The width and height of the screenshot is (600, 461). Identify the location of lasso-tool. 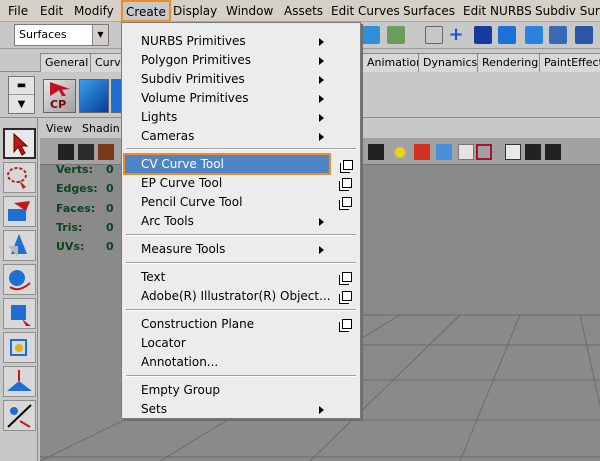
(19, 177).